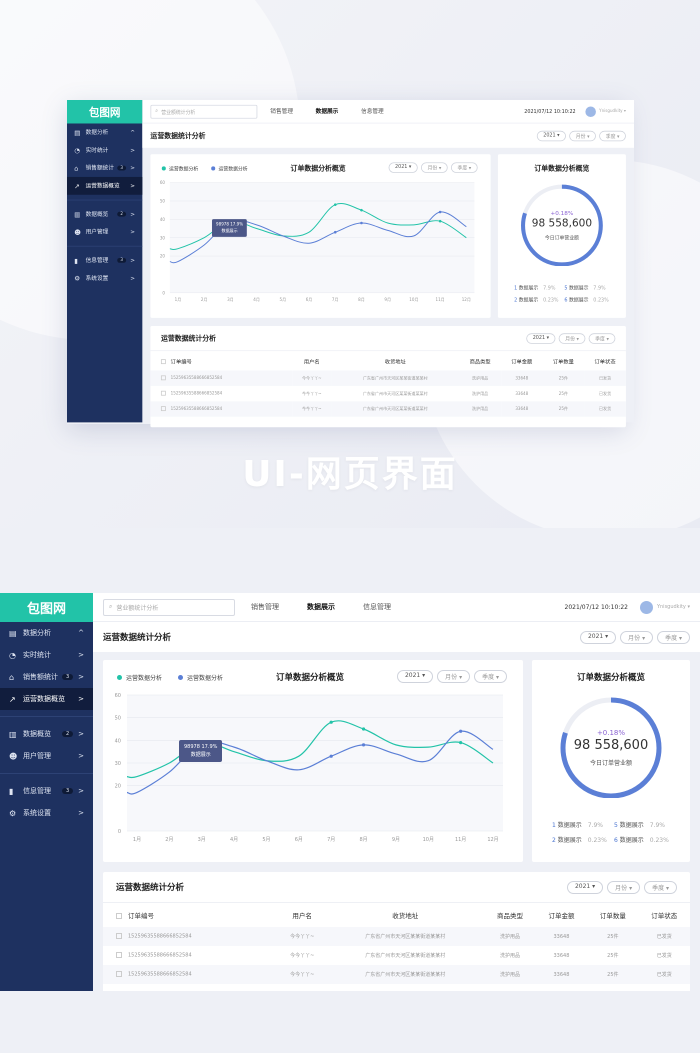  I want to click on x-tick-label: 9月, so click(396, 840).